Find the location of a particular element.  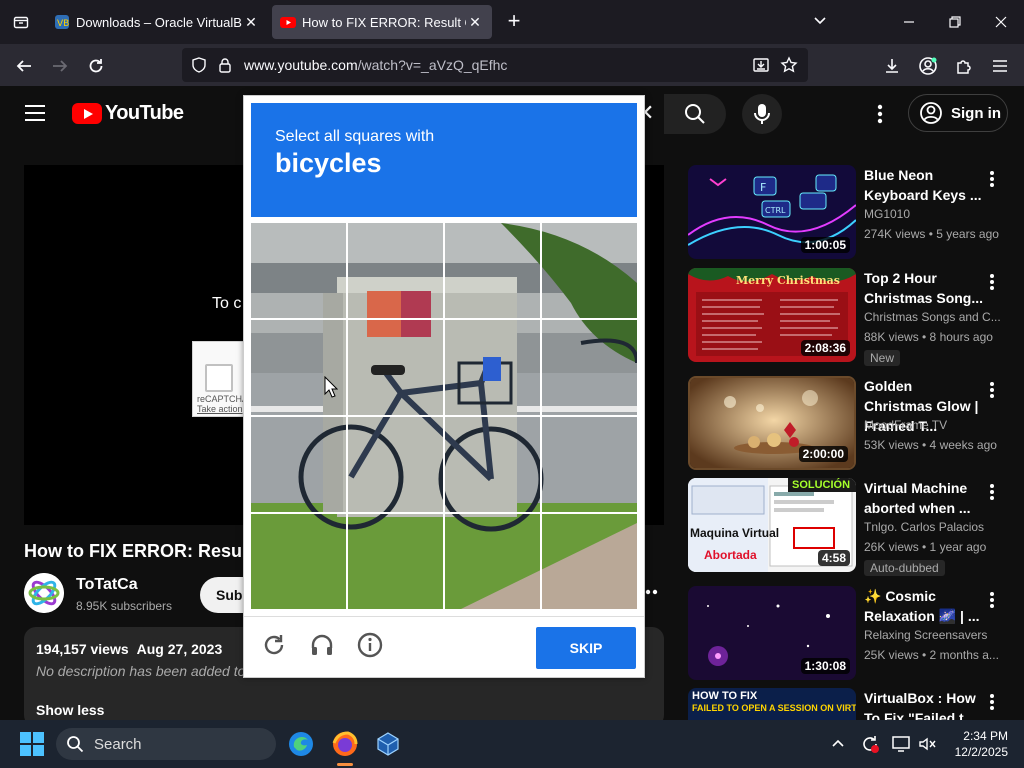

shield-icon is located at coordinates (199, 65).